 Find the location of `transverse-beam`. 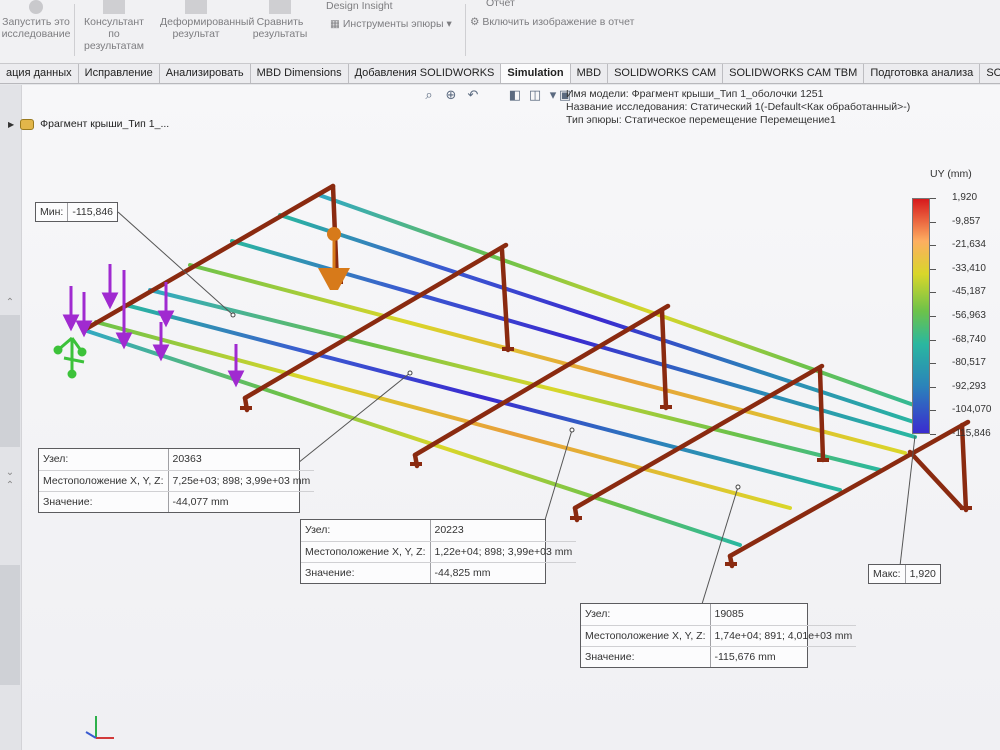

transverse-beam is located at coordinates (698, 437).